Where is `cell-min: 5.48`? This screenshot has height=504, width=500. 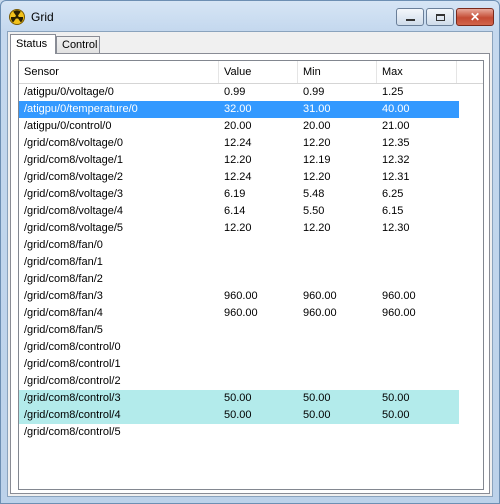
cell-min: 5.48 is located at coordinates (314, 194).